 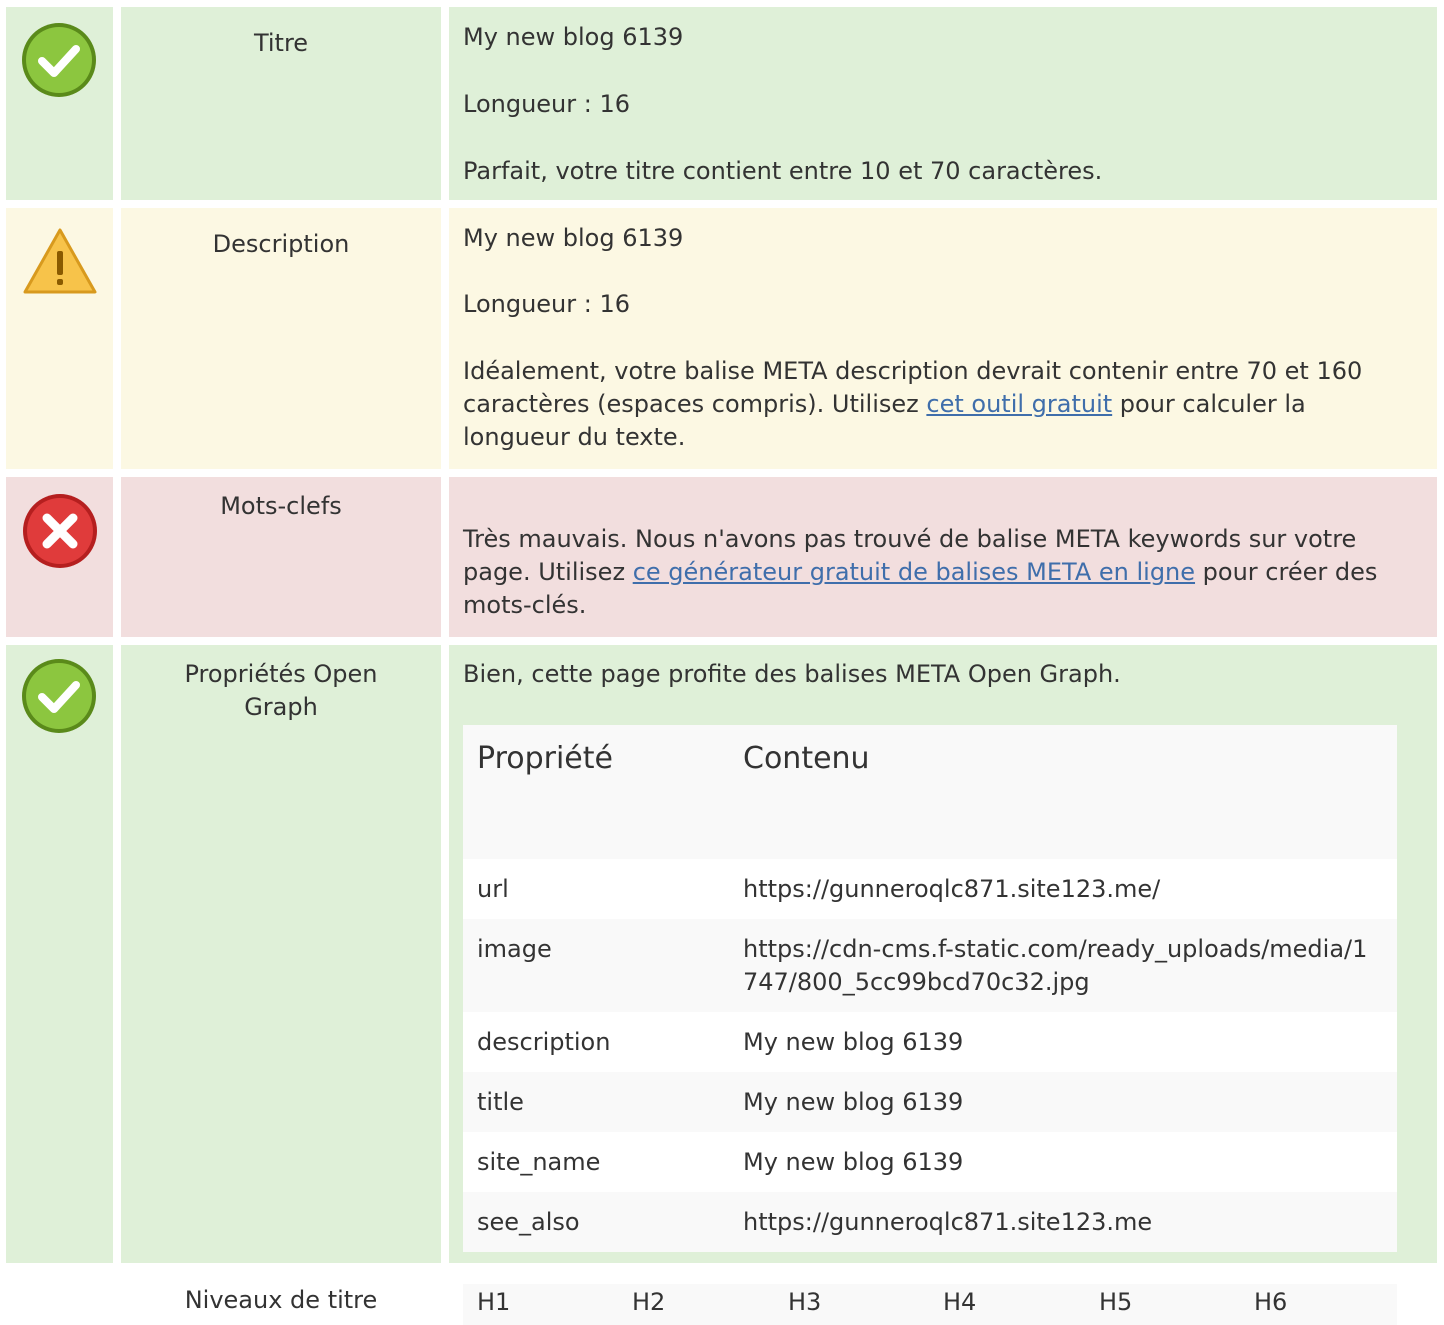 I want to click on content-cell: H1 H2 H3 H4 H5 H6, so click(x=943, y=1294).